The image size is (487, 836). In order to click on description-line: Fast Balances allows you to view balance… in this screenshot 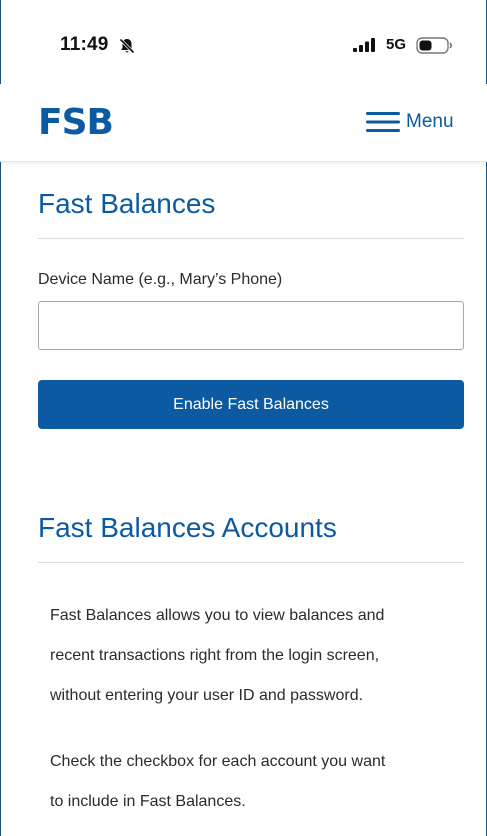, I will do `click(217, 615)`.